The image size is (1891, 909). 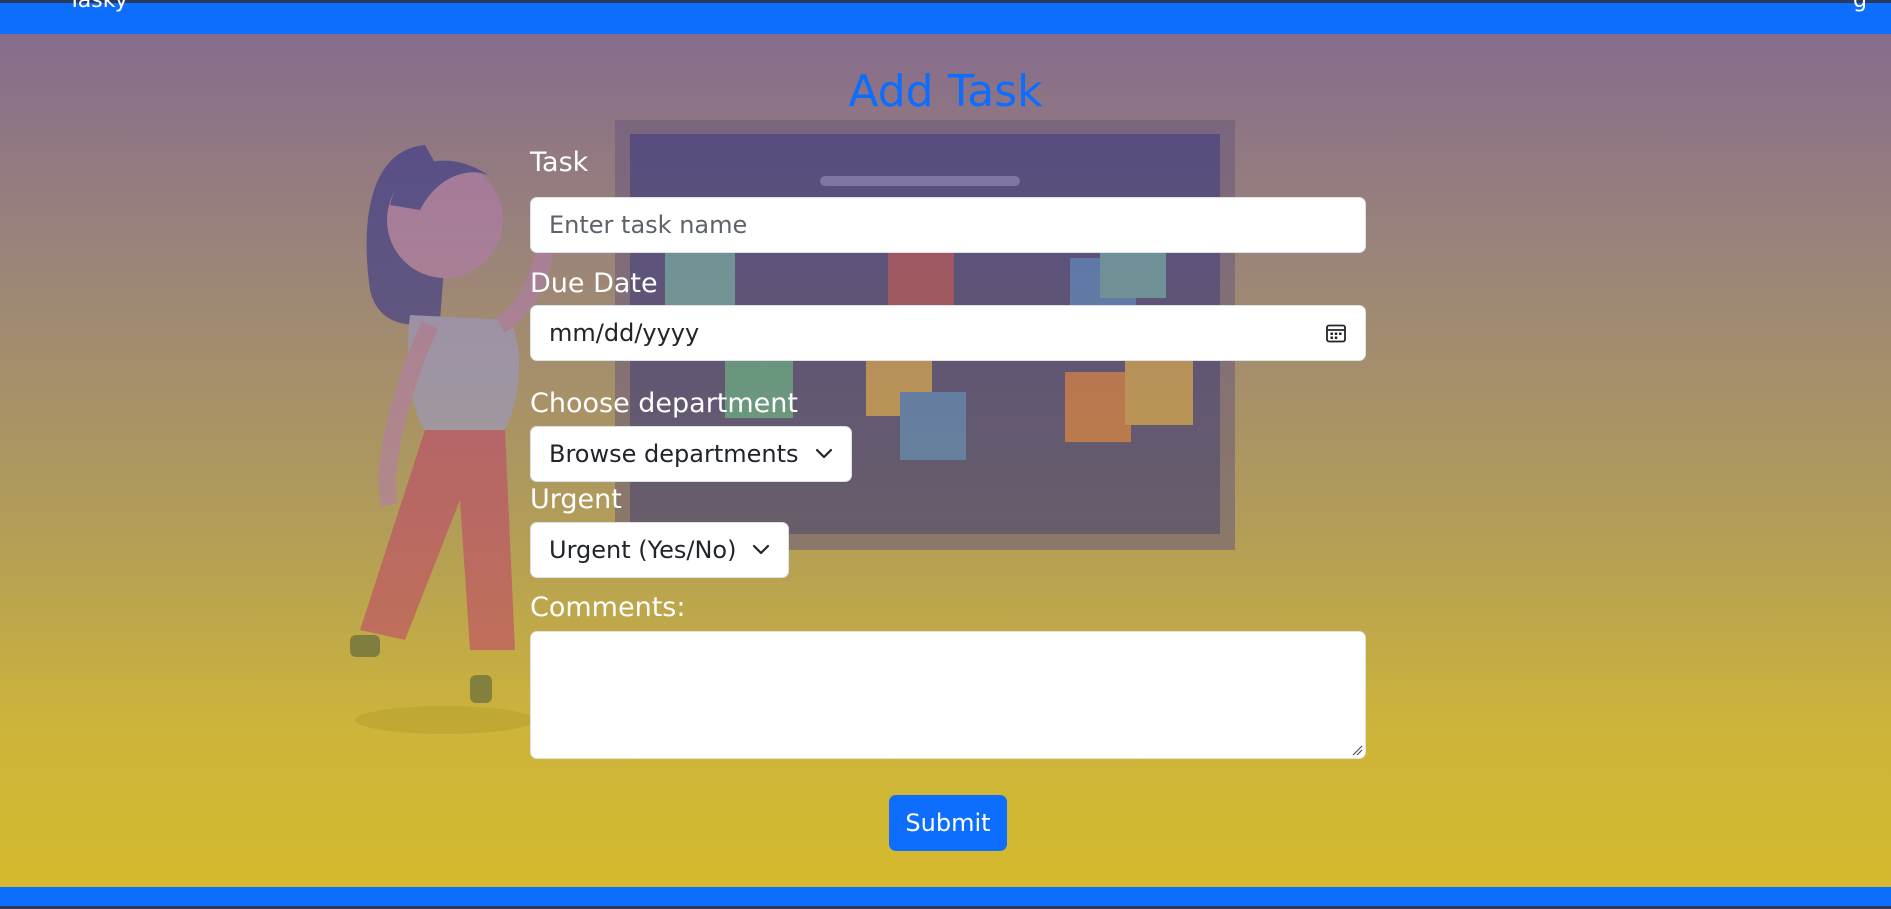 I want to click on due-date-value: mm/dd/yyyy, so click(x=624, y=333).